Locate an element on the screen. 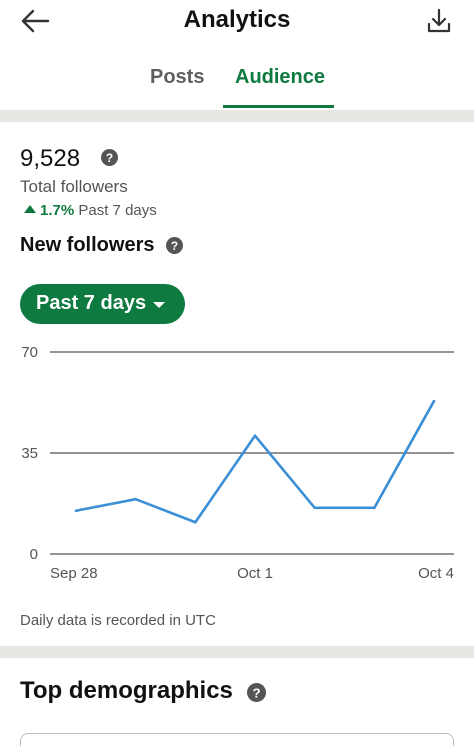 This screenshot has width=474, height=746. x-tick-label: Oct 4 is located at coordinates (436, 573).